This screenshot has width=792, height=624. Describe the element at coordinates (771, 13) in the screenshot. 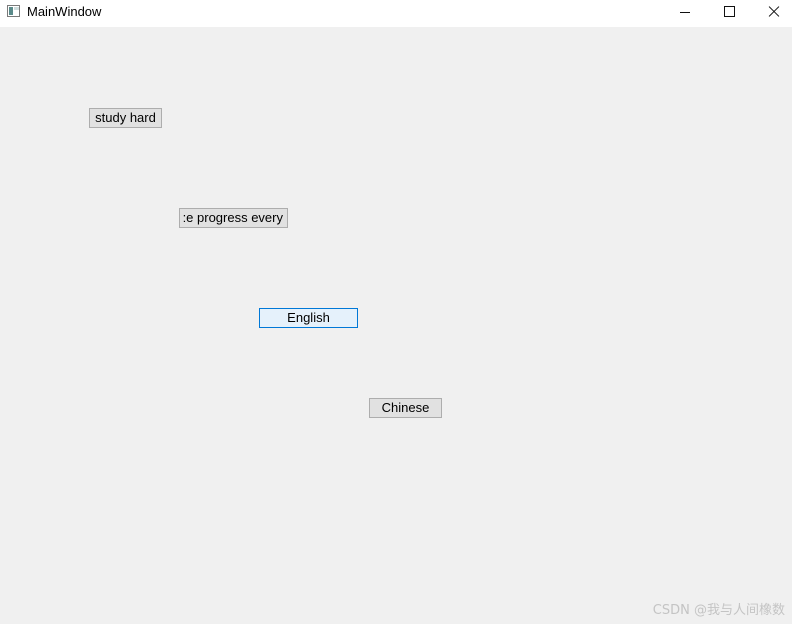

I see `close-button` at that location.